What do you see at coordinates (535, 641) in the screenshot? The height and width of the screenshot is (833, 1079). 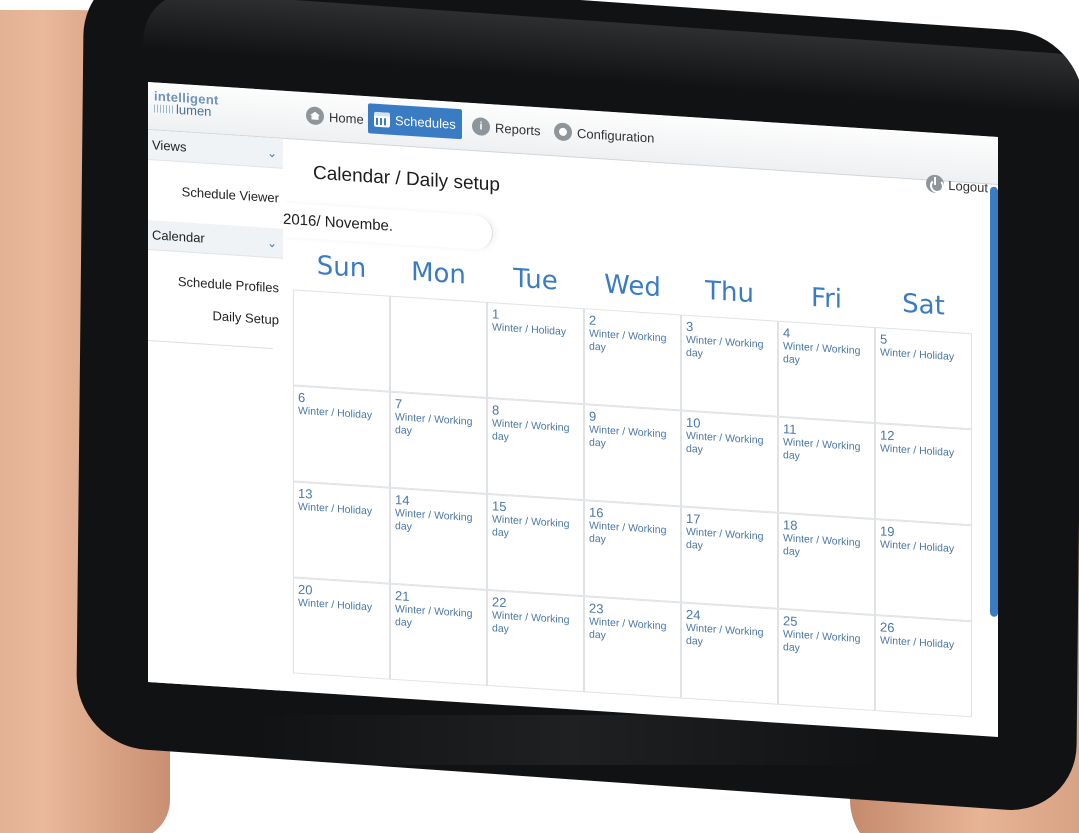 I see `calendar-day-cell: 22 Winter / Working day` at bounding box center [535, 641].